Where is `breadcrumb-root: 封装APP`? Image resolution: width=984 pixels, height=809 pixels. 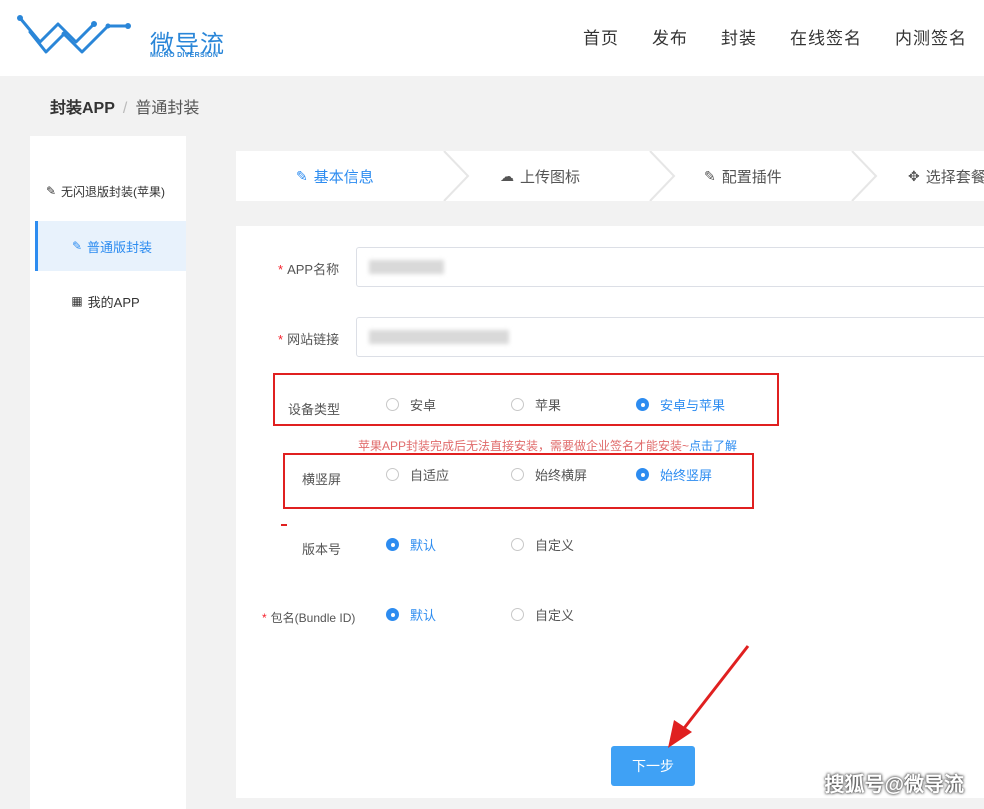 breadcrumb-root: 封装APP is located at coordinates (82, 108).